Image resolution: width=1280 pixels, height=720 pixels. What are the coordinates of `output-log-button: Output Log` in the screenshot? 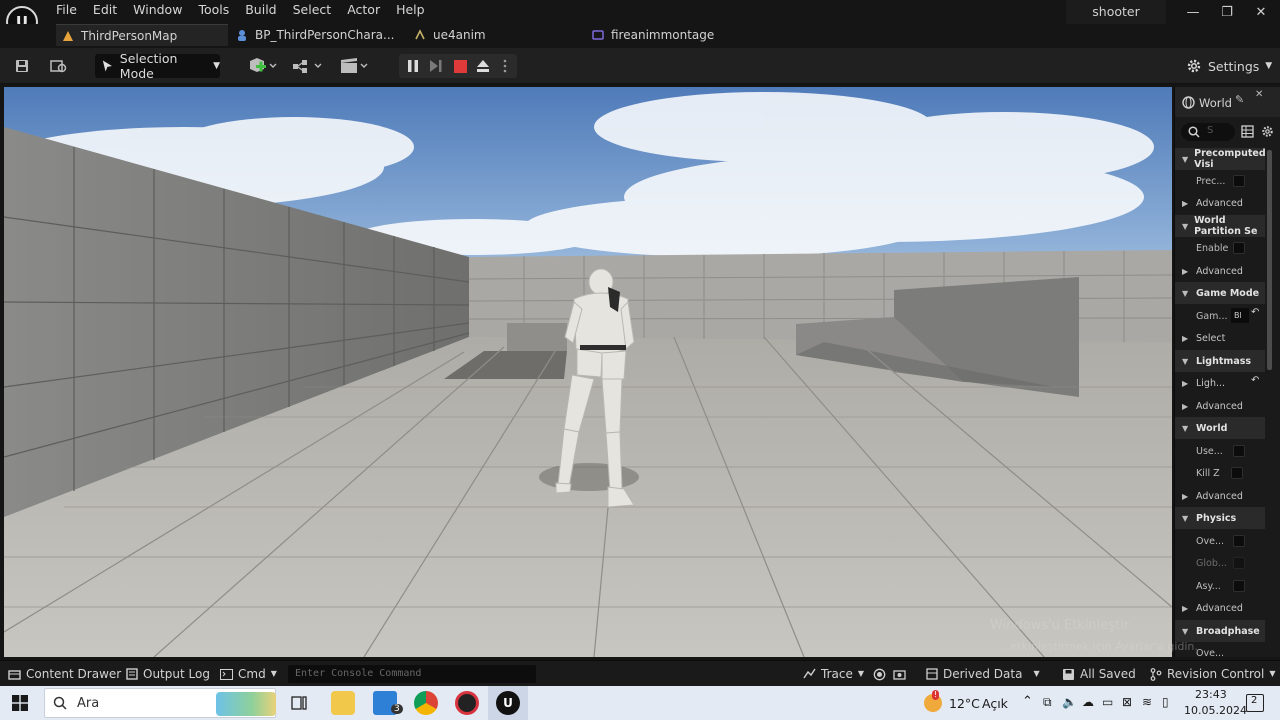 It's located at (168, 674).